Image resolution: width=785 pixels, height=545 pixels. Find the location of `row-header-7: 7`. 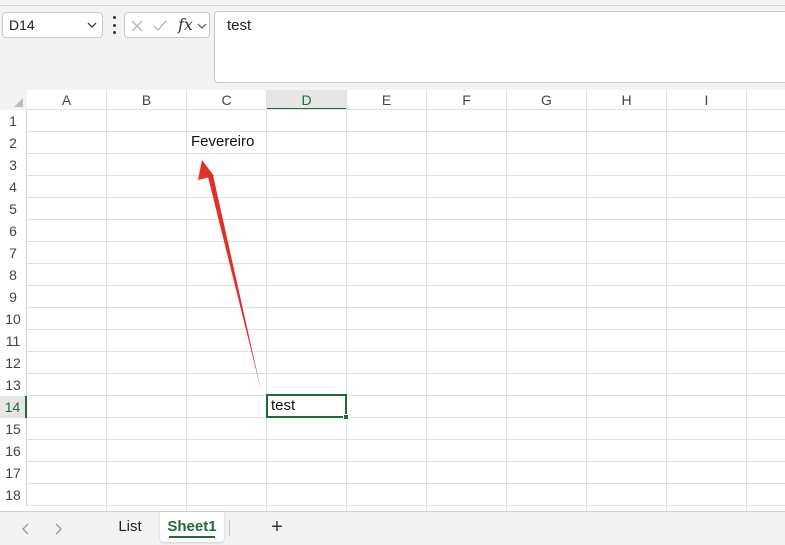

row-header-7: 7 is located at coordinates (13, 253).